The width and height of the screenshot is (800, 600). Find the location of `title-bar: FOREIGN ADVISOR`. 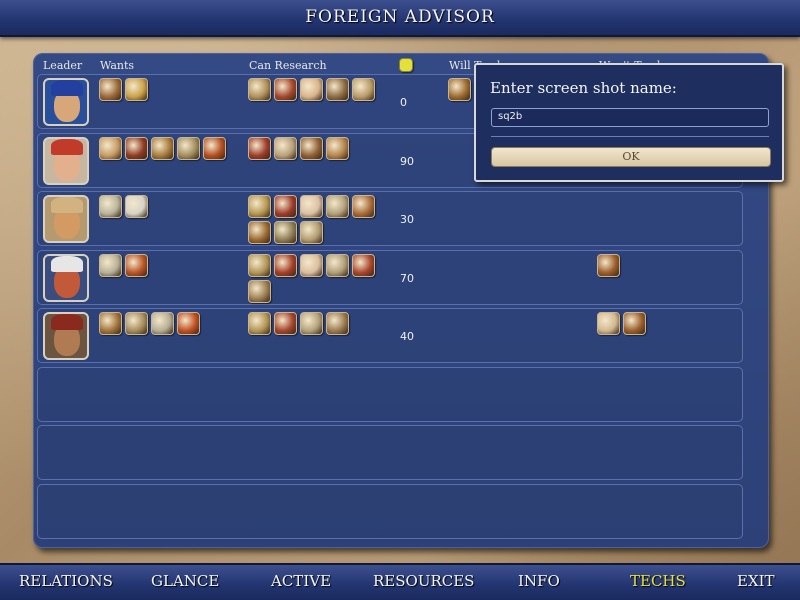

title-bar: FOREIGN ADVISOR is located at coordinates (400, 18).